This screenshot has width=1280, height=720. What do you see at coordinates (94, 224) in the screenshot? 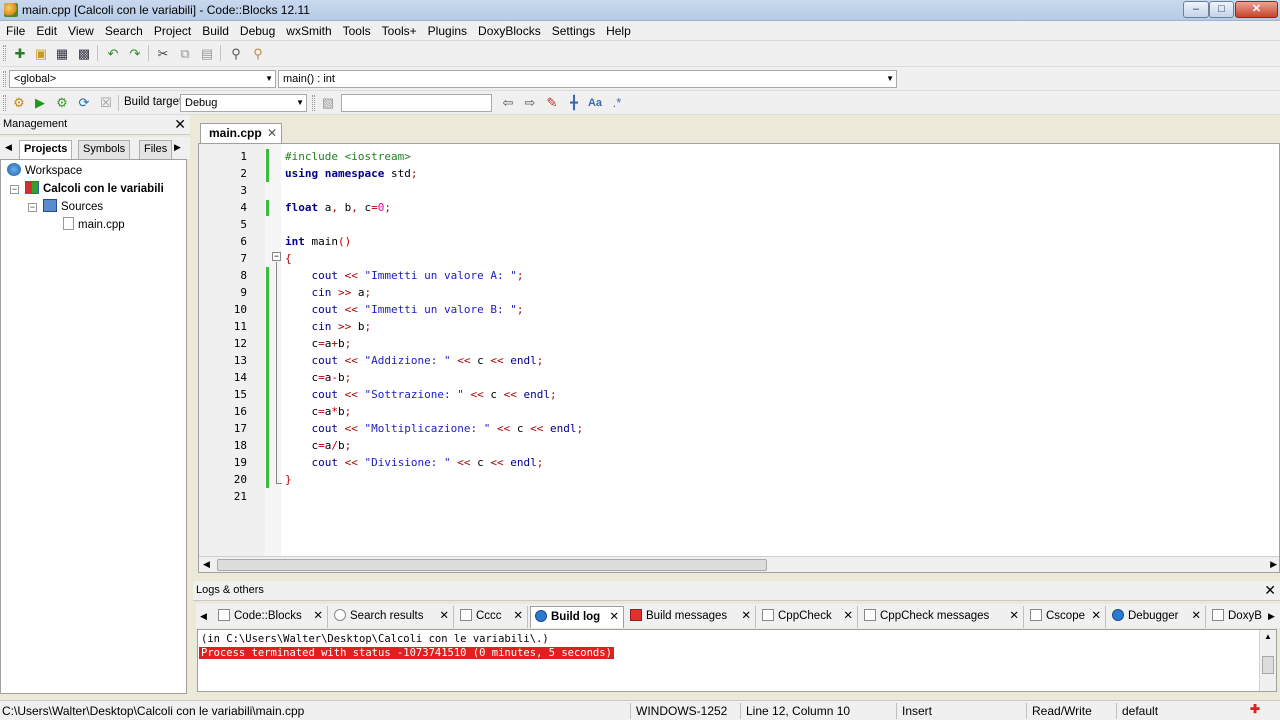
I see `tree-item-main-cpp: main.cpp` at bounding box center [94, 224].